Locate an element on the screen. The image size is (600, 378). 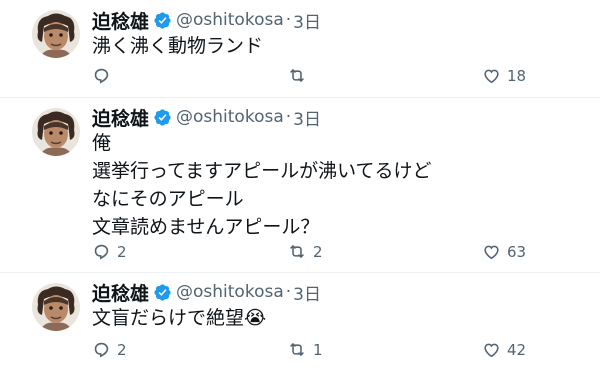
like-button: 18 is located at coordinates (504, 75).